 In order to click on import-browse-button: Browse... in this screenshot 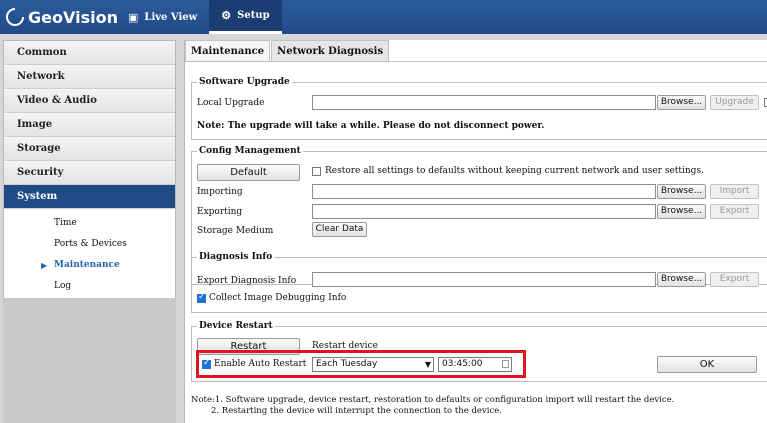, I will do `click(681, 191)`.